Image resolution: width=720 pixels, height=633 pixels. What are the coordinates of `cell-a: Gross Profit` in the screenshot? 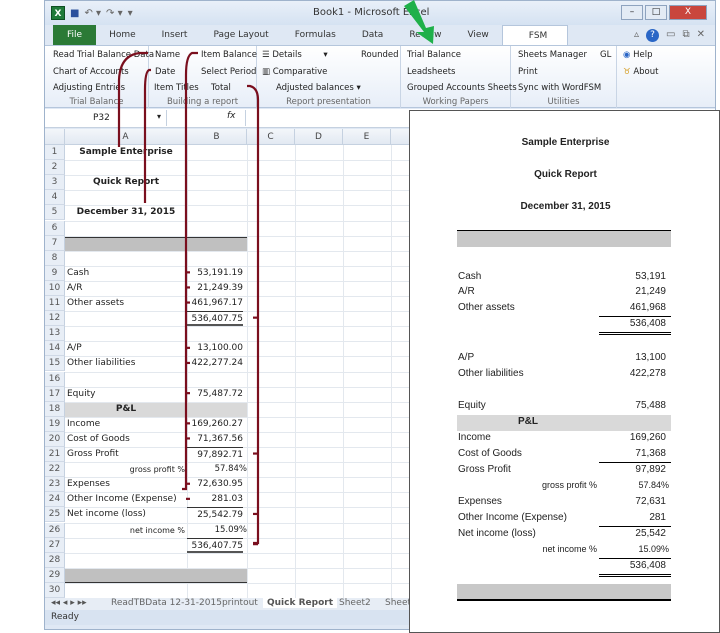 It's located at (126, 454).